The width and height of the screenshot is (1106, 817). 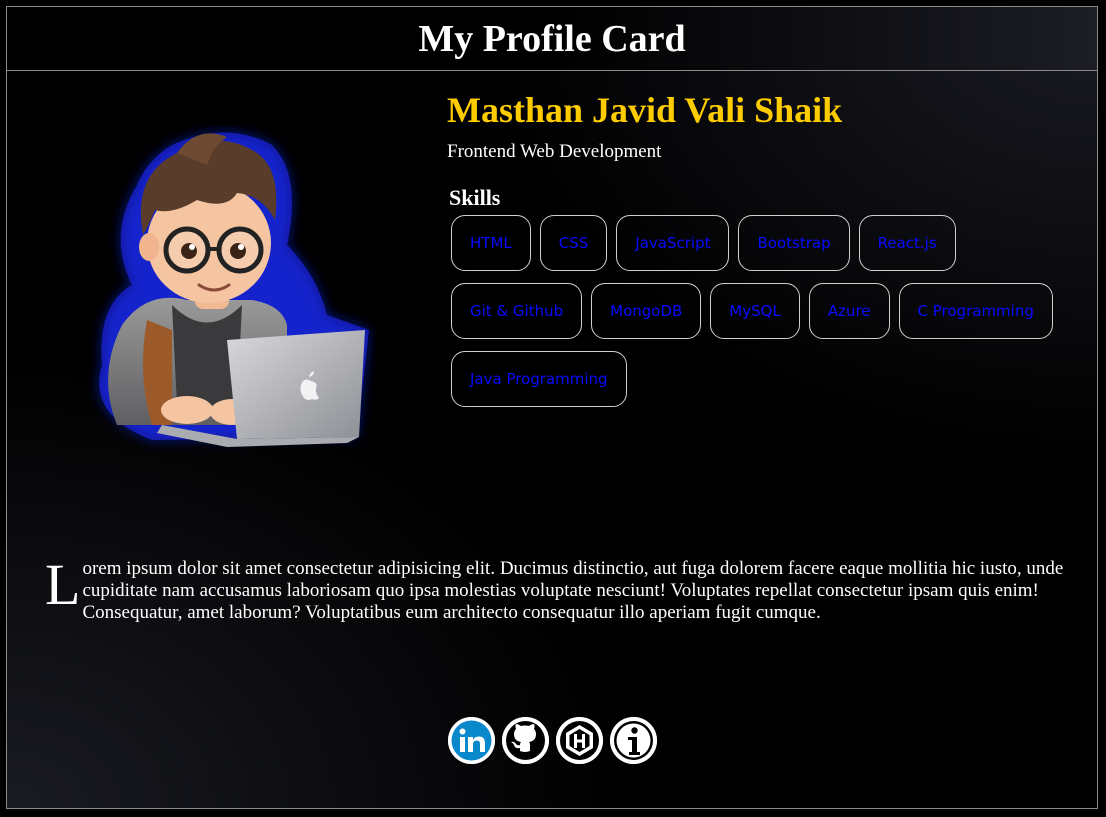 I want to click on skill-chip: C Programming, so click(x=975, y=311).